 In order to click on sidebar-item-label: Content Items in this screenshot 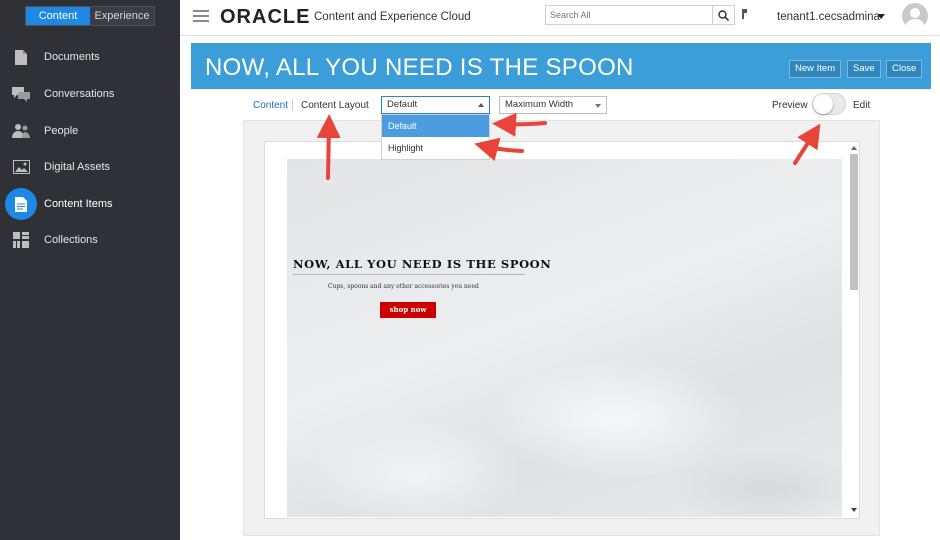, I will do `click(78, 204)`.